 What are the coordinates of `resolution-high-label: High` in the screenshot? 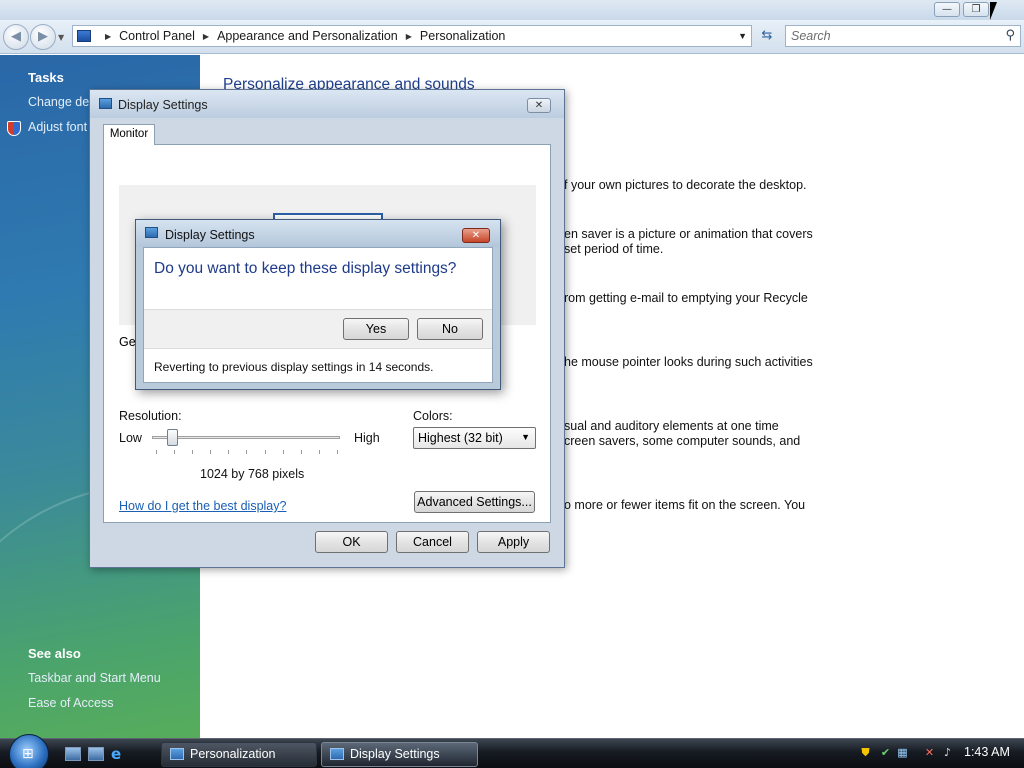 It's located at (367, 438).